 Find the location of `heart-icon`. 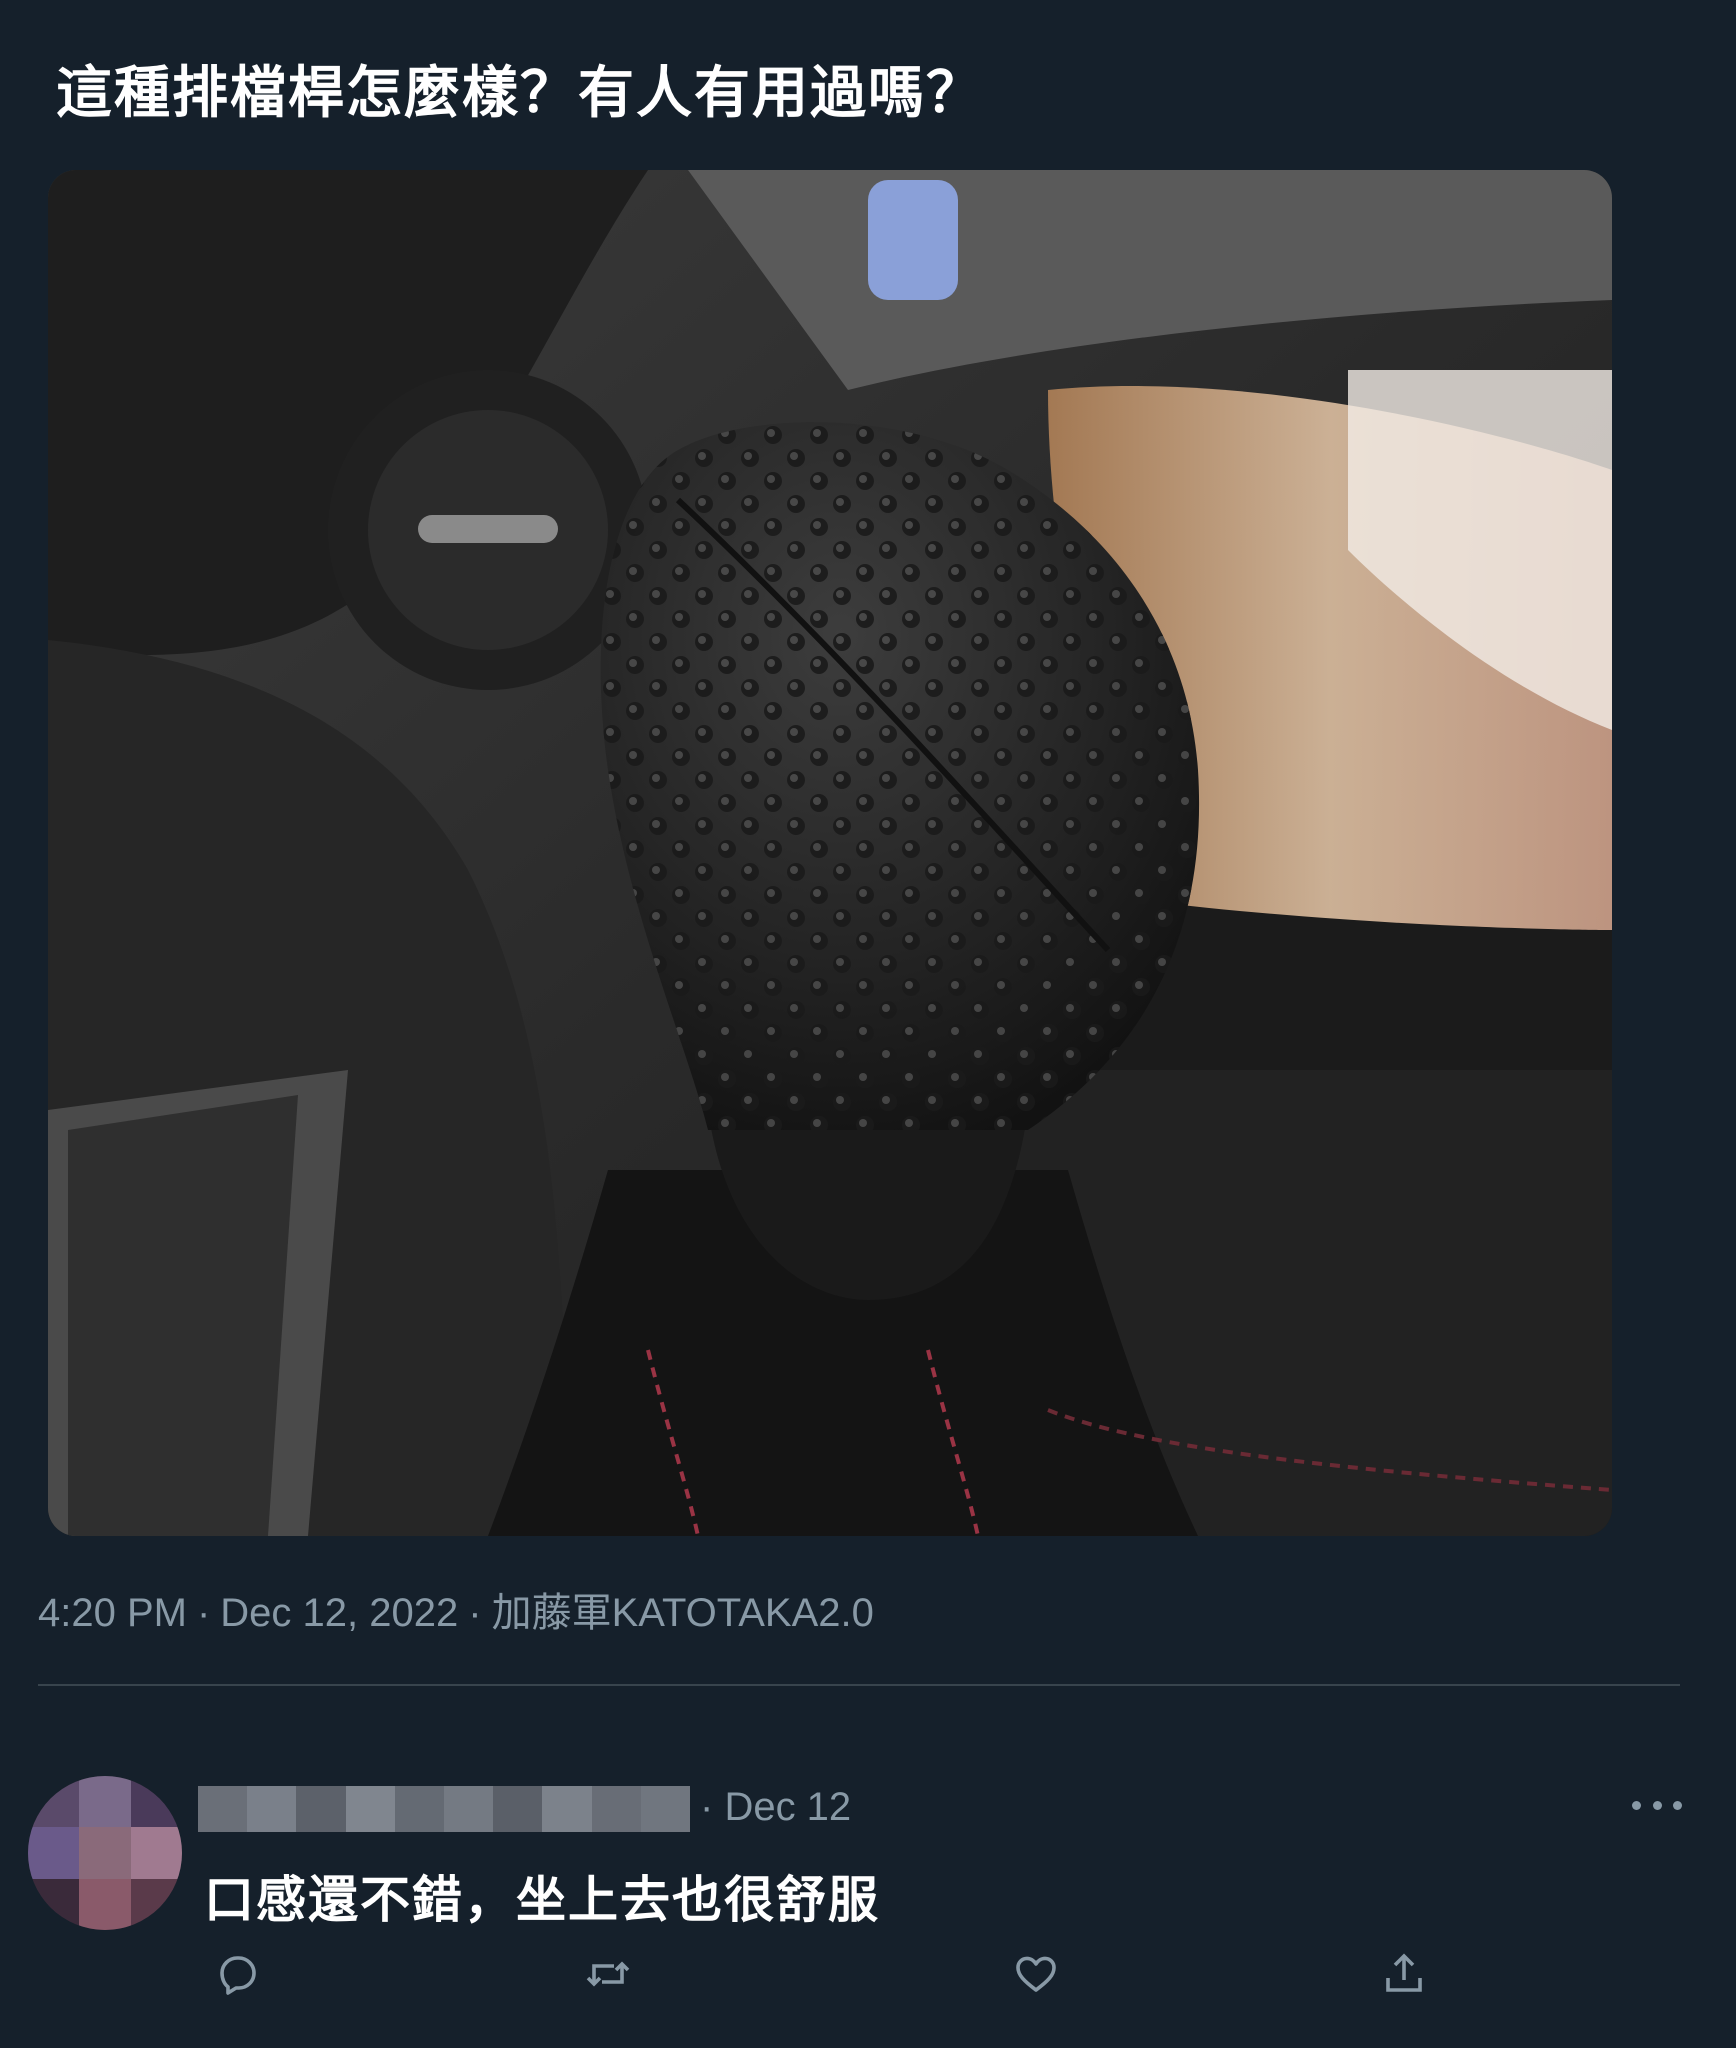

heart-icon is located at coordinates (1036, 1974).